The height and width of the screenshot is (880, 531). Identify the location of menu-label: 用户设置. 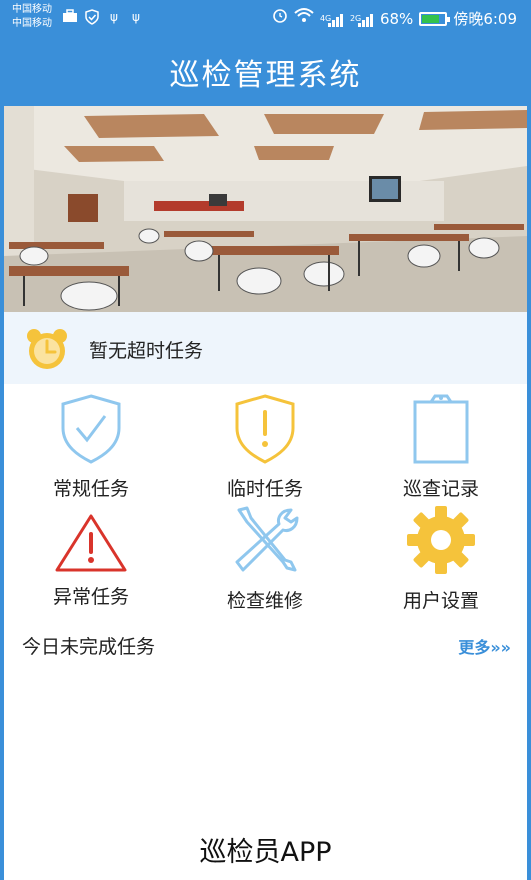
(440, 601).